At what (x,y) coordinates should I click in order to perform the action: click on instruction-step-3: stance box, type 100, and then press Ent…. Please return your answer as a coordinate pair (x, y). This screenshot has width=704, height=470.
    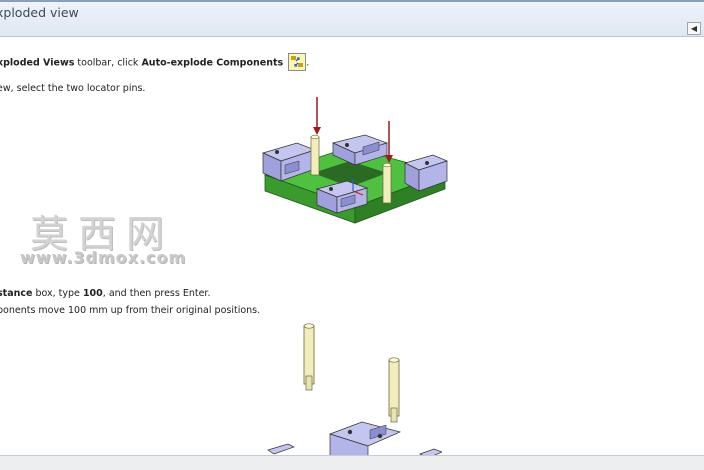
    Looking at the image, I should click on (105, 293).